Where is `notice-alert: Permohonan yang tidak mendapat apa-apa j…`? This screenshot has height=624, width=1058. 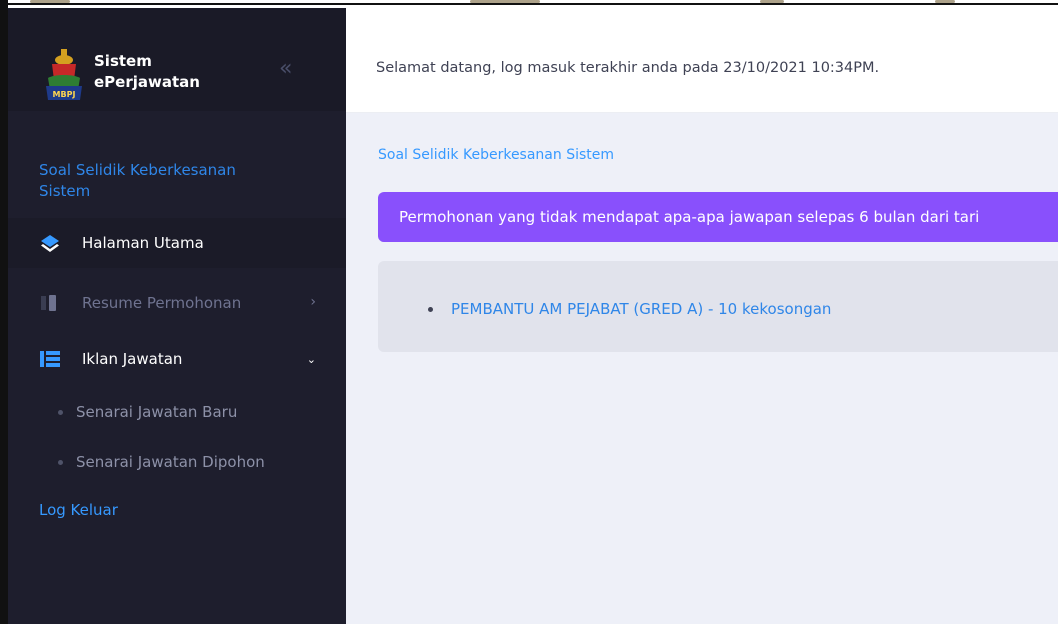
notice-alert: Permohonan yang tidak mendapat apa-apa j… is located at coordinates (718, 217).